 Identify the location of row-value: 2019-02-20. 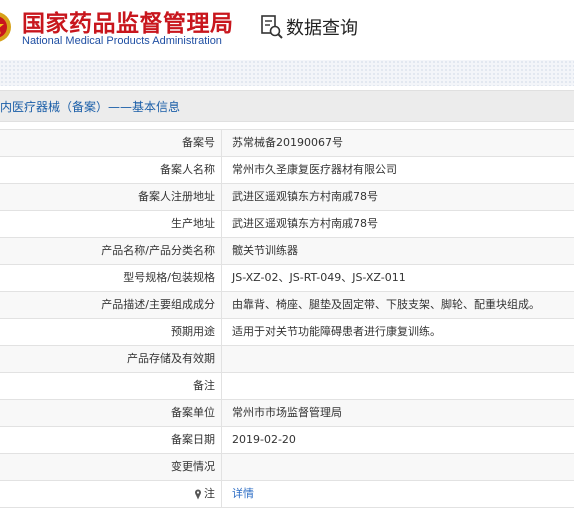
(264, 439).